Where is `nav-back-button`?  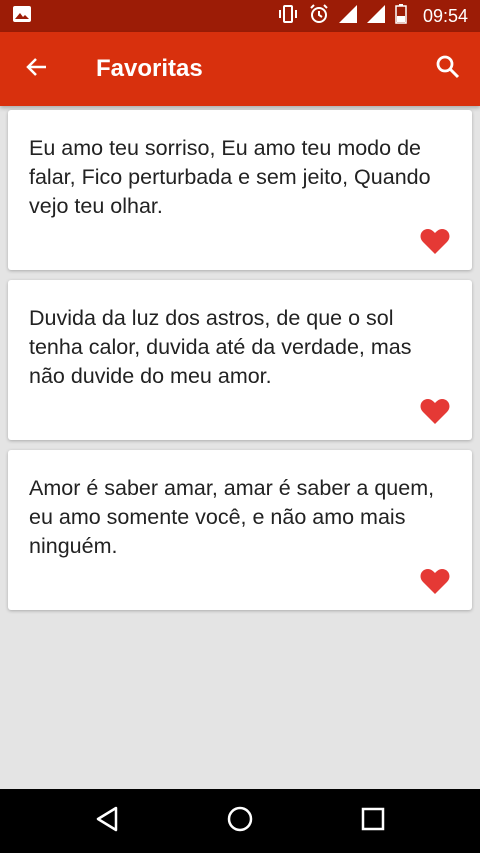 nav-back-button is located at coordinates (107, 821).